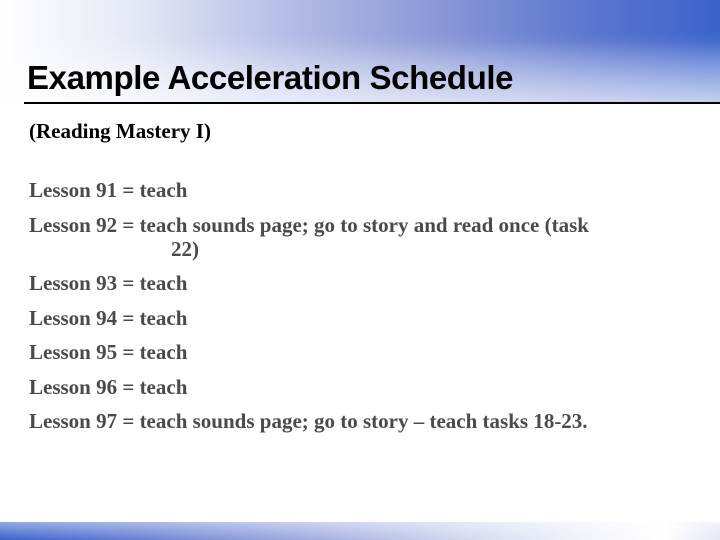 The height and width of the screenshot is (540, 720). I want to click on slide-subtitle: (Reading Mastery I), so click(120, 131).